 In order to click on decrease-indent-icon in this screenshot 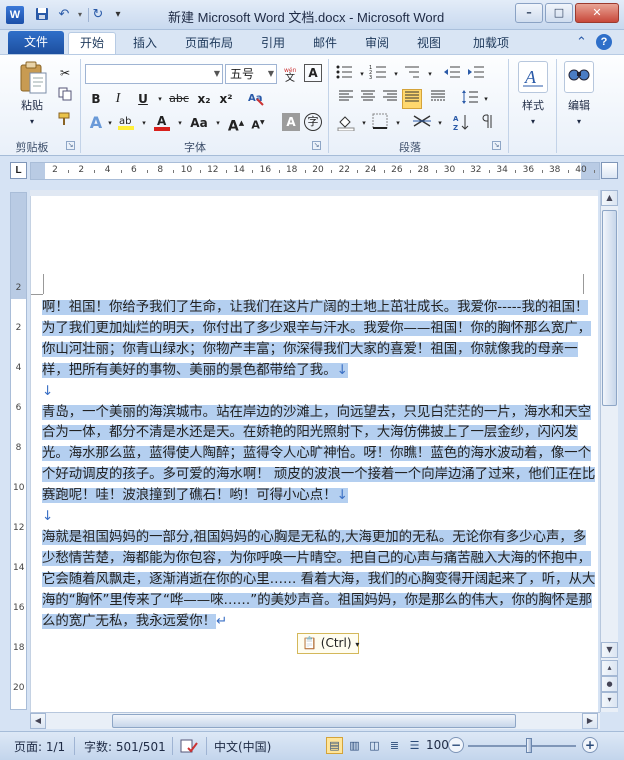, I will do `click(452, 74)`.